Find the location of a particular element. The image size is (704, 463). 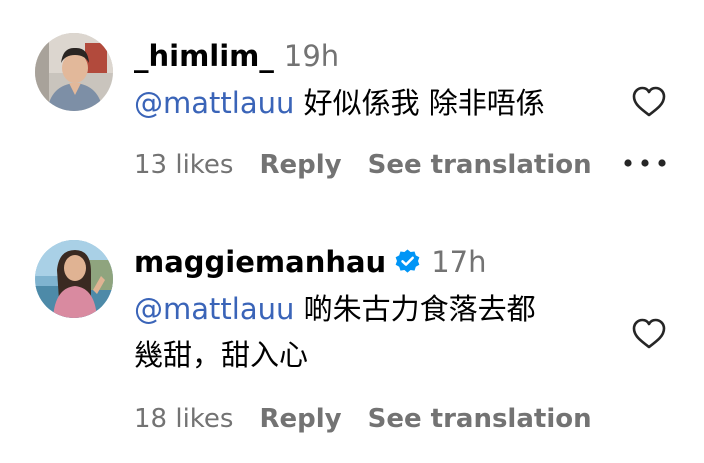

timestamp: 17h is located at coordinates (458, 262).